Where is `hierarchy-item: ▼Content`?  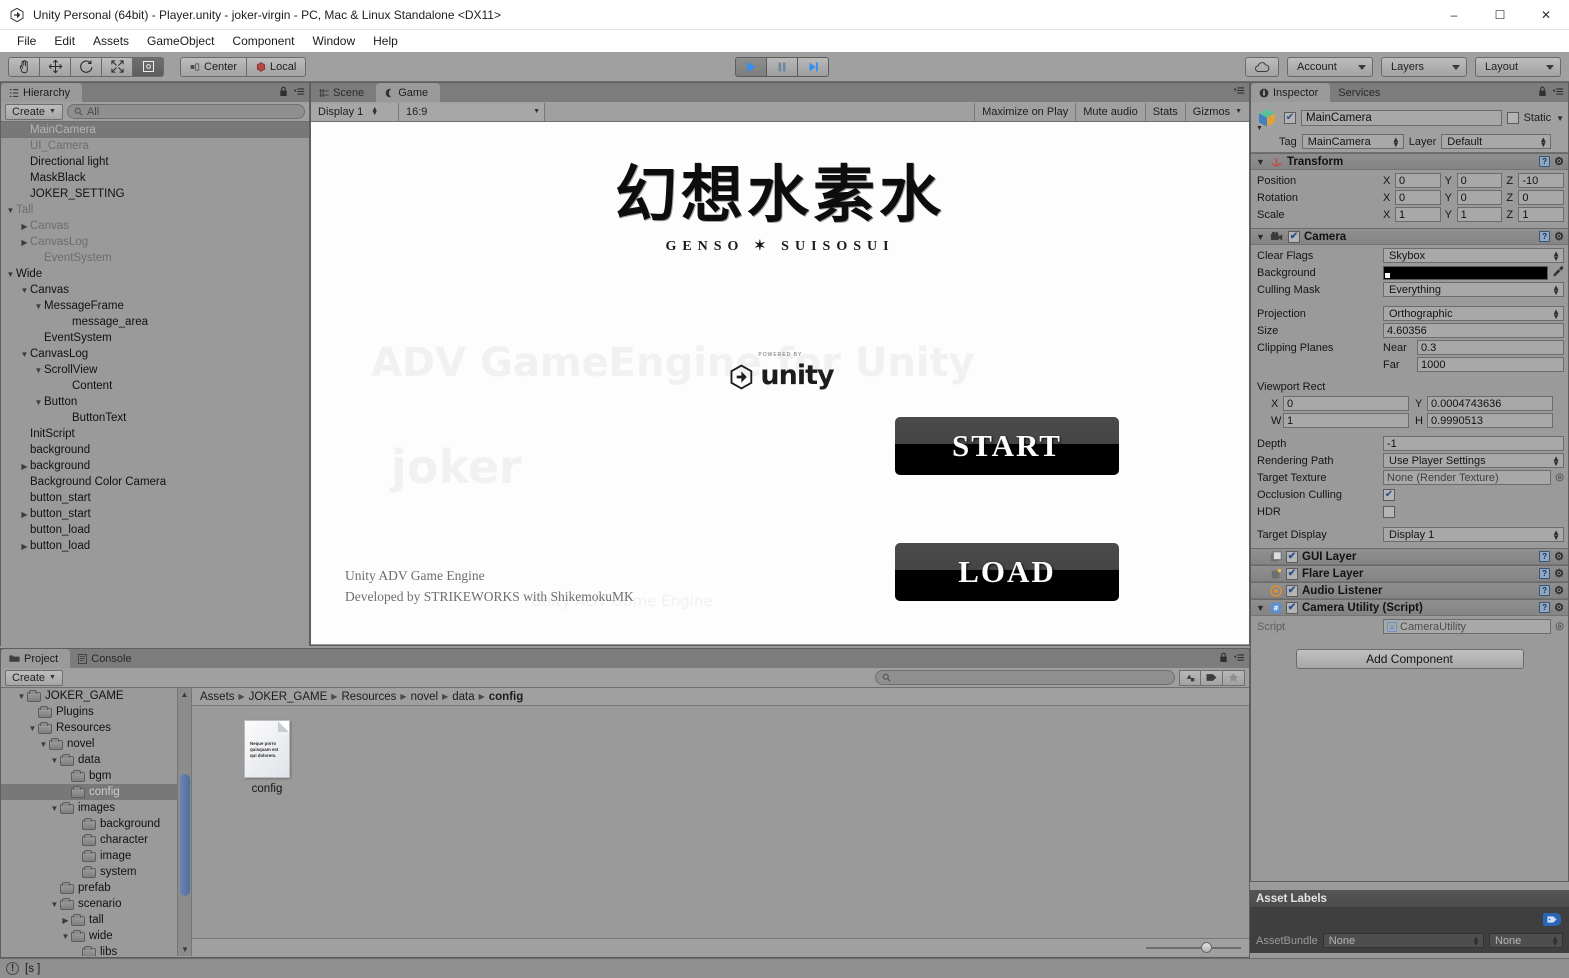
hierarchy-item: ▼Content is located at coordinates (155, 386).